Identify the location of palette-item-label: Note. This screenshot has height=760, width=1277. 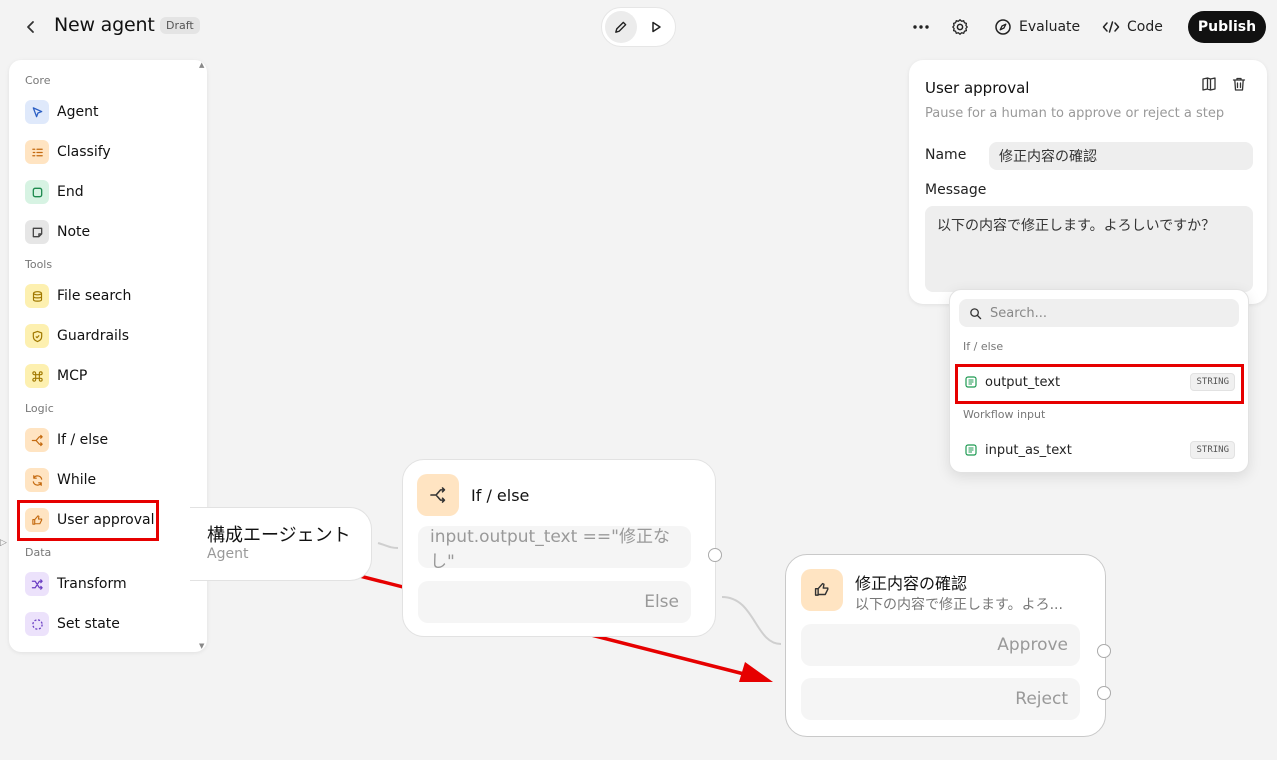
(74, 232).